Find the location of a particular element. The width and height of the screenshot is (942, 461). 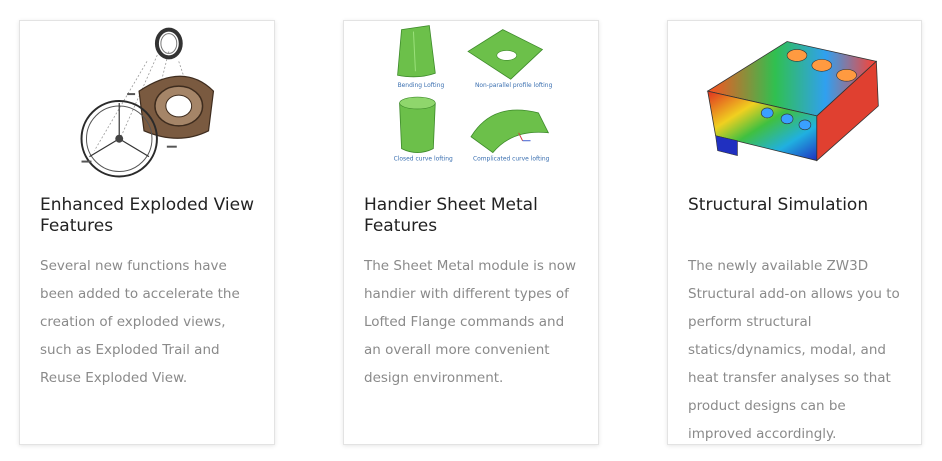

structural-simulation-heatmap is located at coordinates (792, 101).